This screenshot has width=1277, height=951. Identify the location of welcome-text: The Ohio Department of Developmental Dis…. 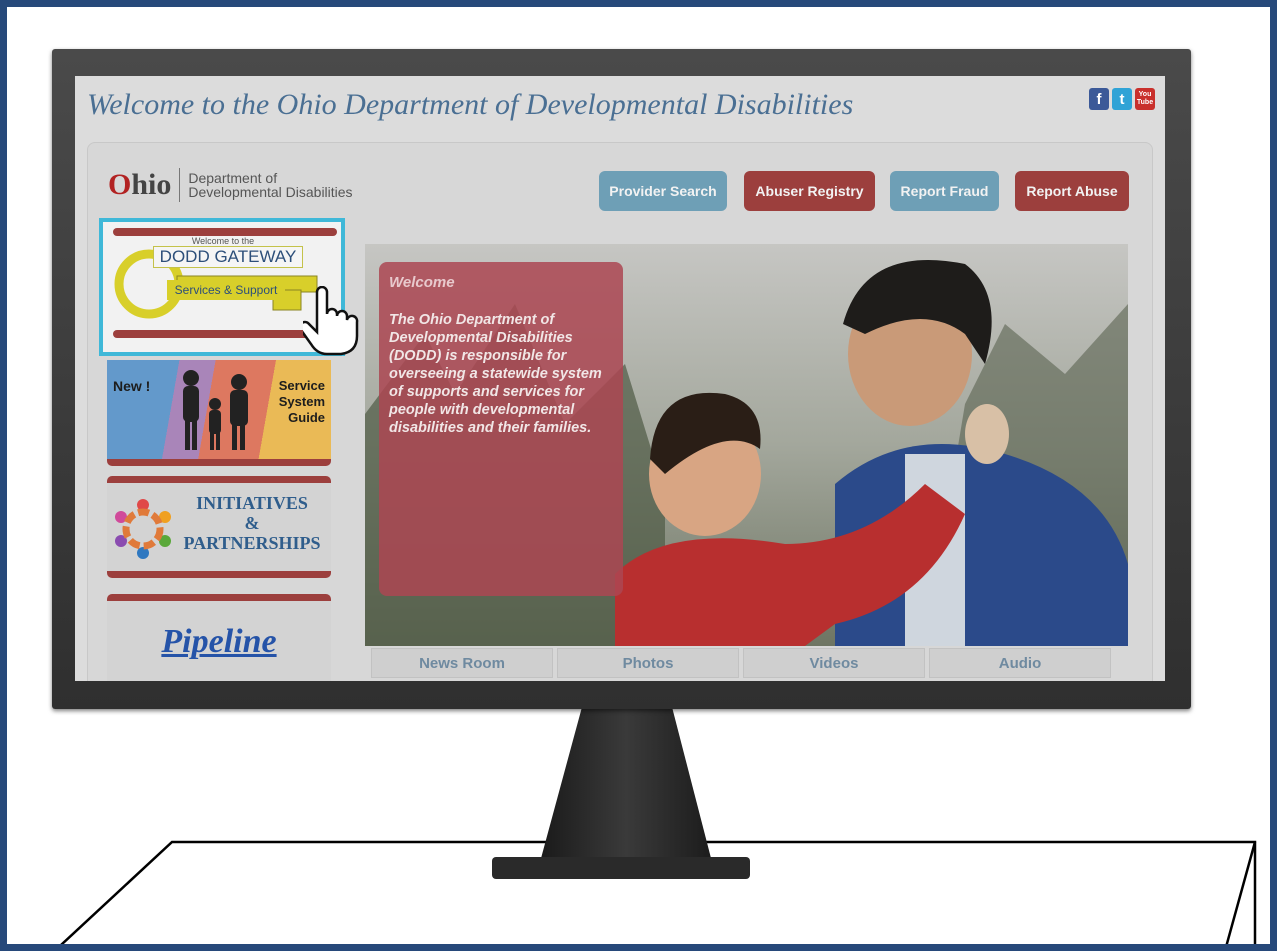
(495, 374).